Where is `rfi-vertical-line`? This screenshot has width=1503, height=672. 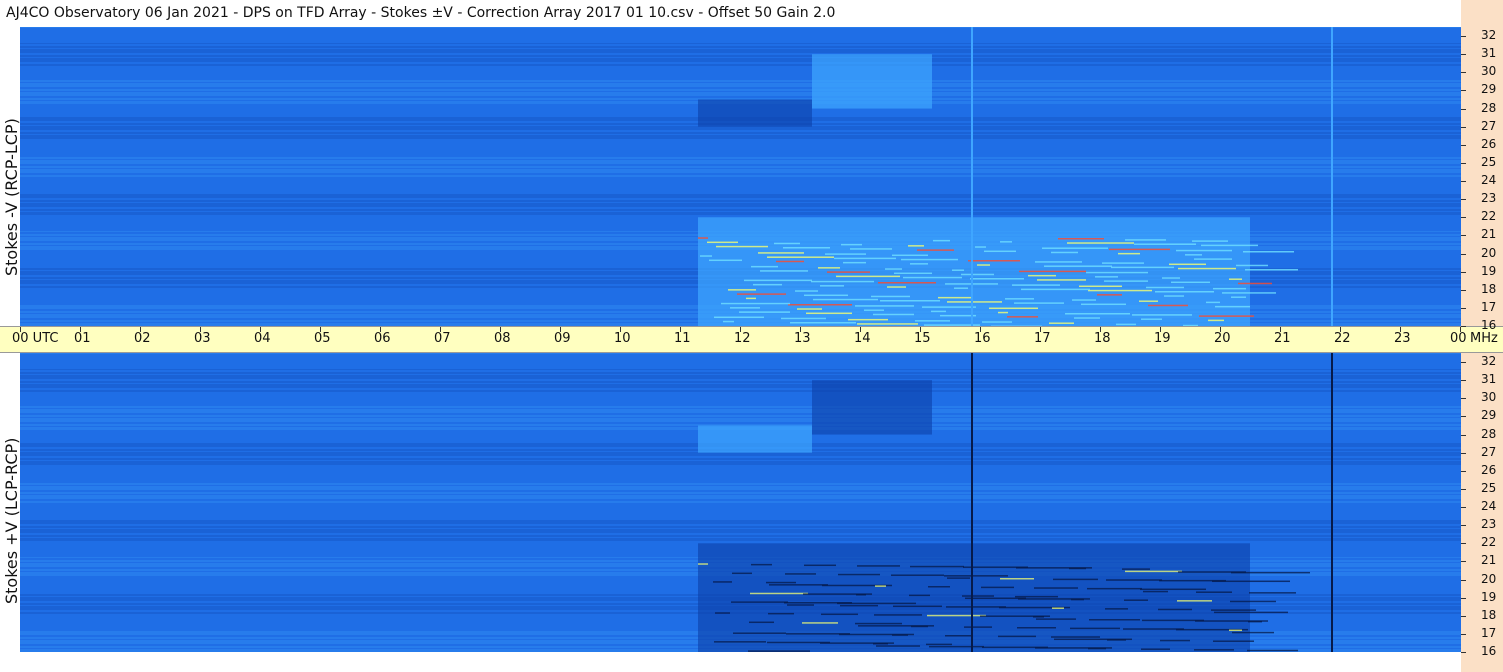 rfi-vertical-line is located at coordinates (972, 176).